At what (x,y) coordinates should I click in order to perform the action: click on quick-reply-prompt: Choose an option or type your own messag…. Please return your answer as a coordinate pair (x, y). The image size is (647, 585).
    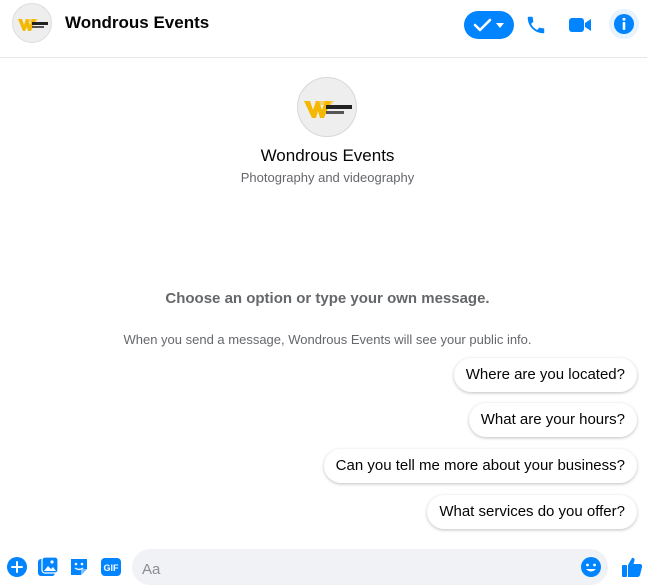
    Looking at the image, I should click on (327, 298).